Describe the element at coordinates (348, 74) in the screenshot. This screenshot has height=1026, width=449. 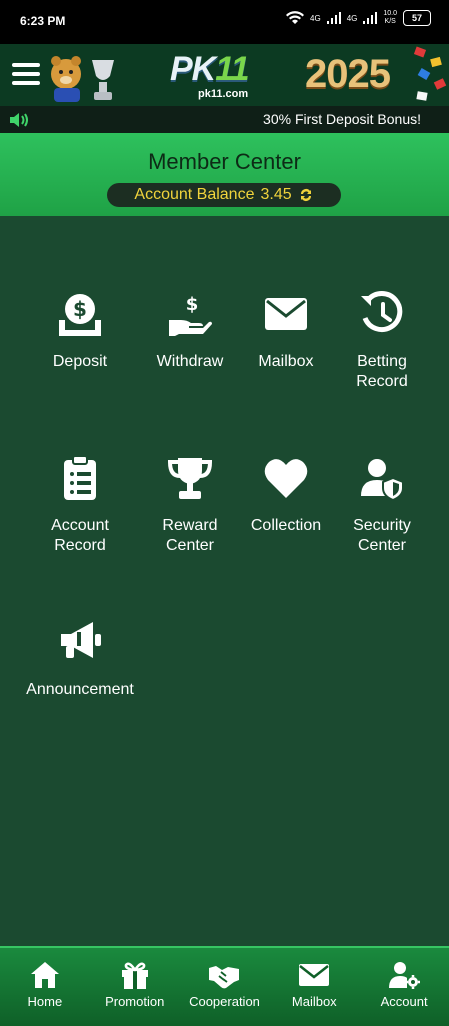
I see `year-badge: 2025` at that location.